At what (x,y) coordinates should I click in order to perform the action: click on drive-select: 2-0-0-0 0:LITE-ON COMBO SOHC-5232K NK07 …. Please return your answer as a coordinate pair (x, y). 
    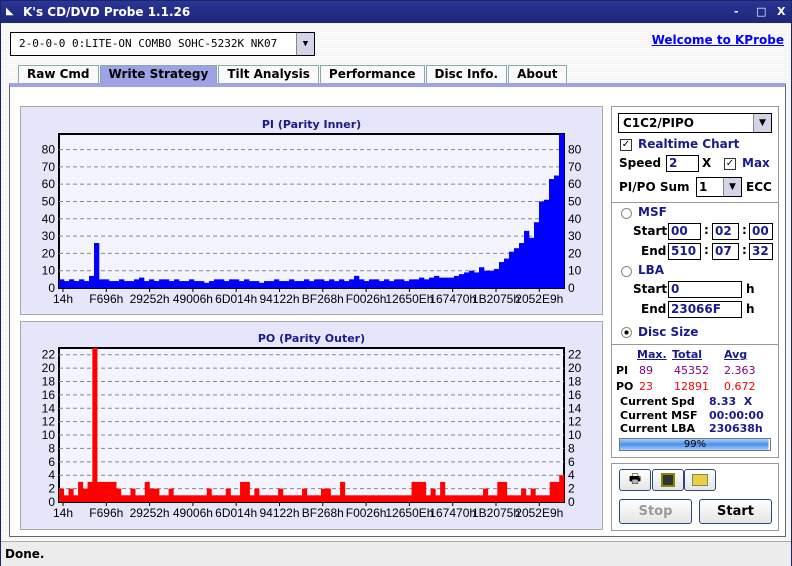
    Looking at the image, I should click on (162, 44).